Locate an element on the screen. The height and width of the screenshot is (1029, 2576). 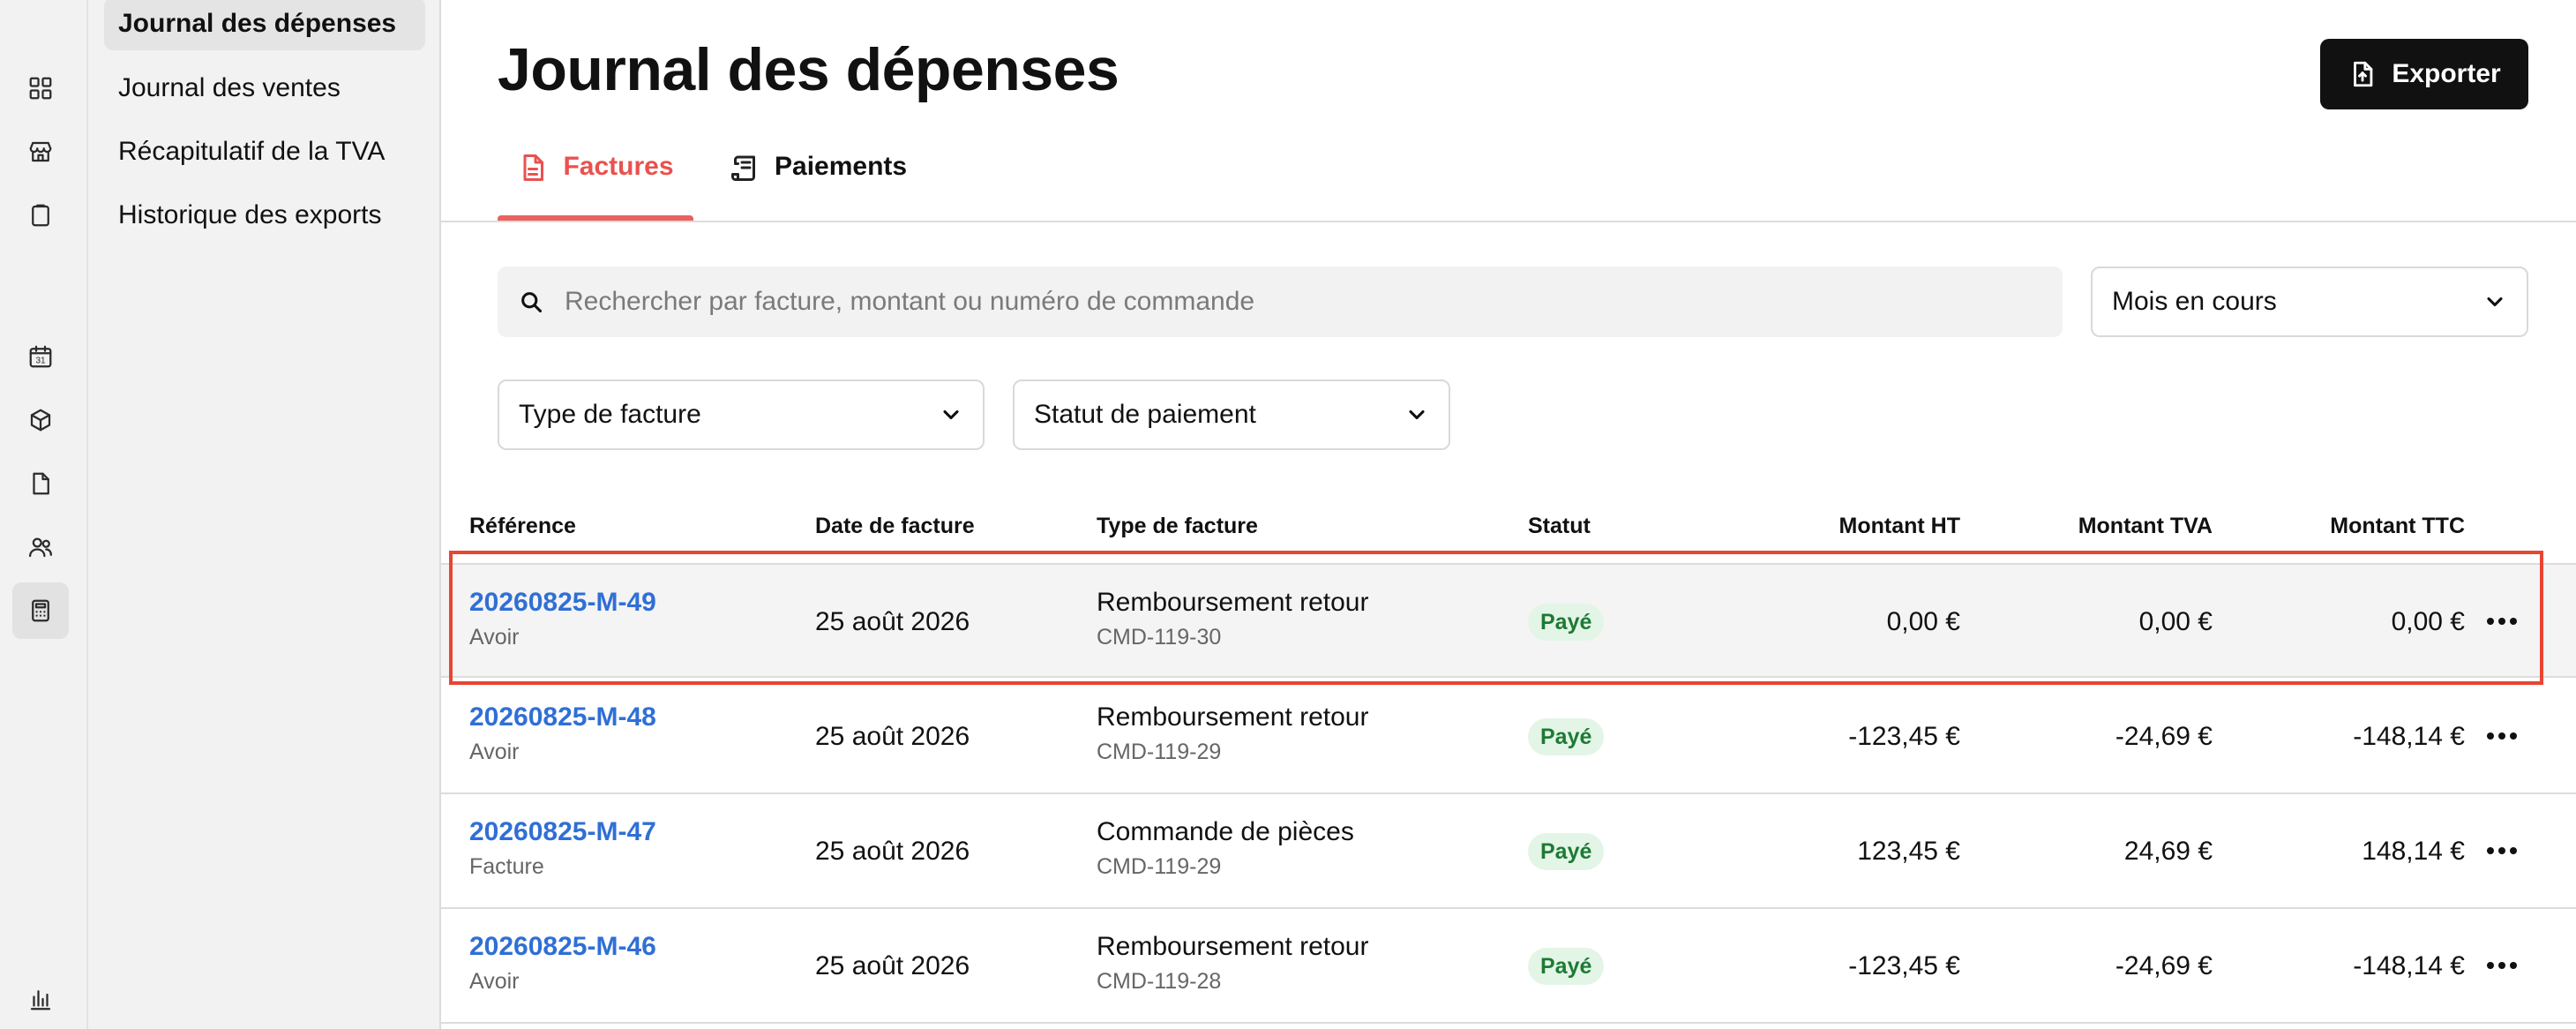
box-icon is located at coordinates (40, 420).